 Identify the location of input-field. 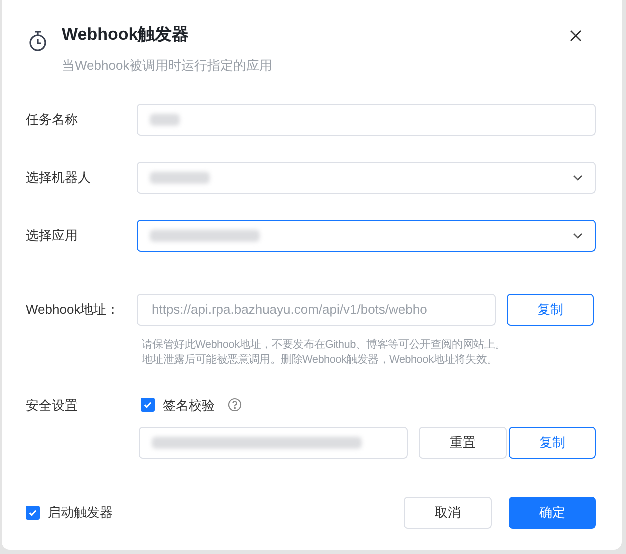
(366, 120).